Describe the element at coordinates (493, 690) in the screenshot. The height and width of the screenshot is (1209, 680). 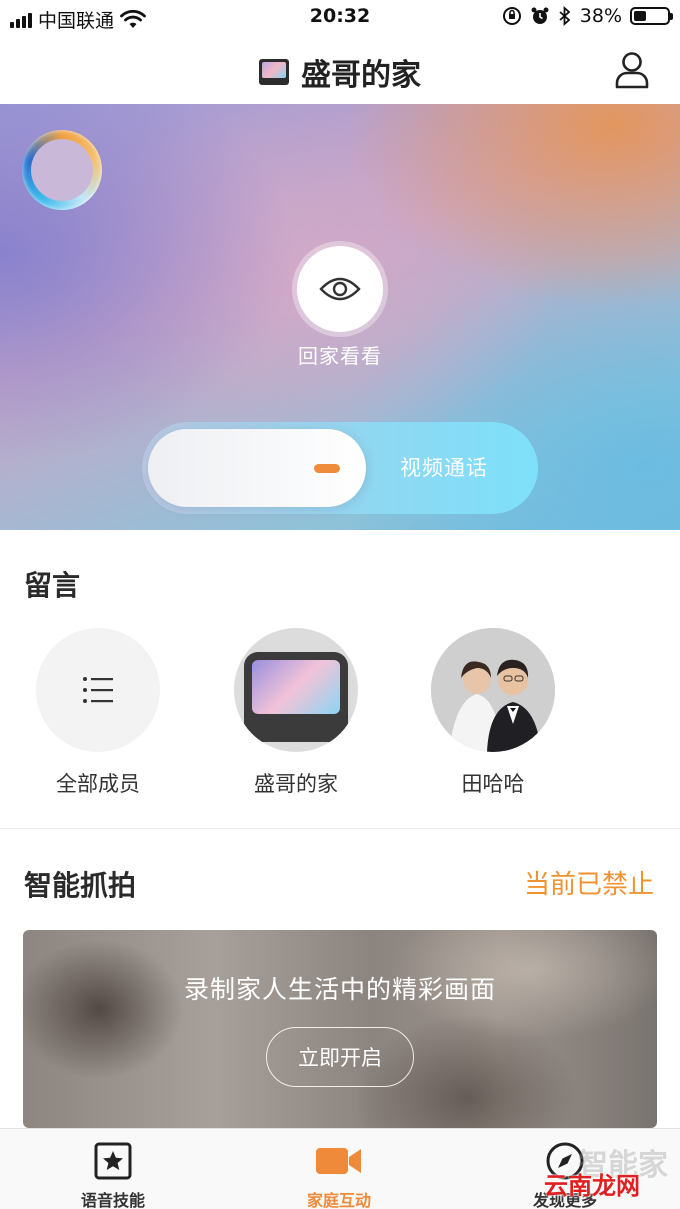
I see `wedding-photo-avatar` at that location.